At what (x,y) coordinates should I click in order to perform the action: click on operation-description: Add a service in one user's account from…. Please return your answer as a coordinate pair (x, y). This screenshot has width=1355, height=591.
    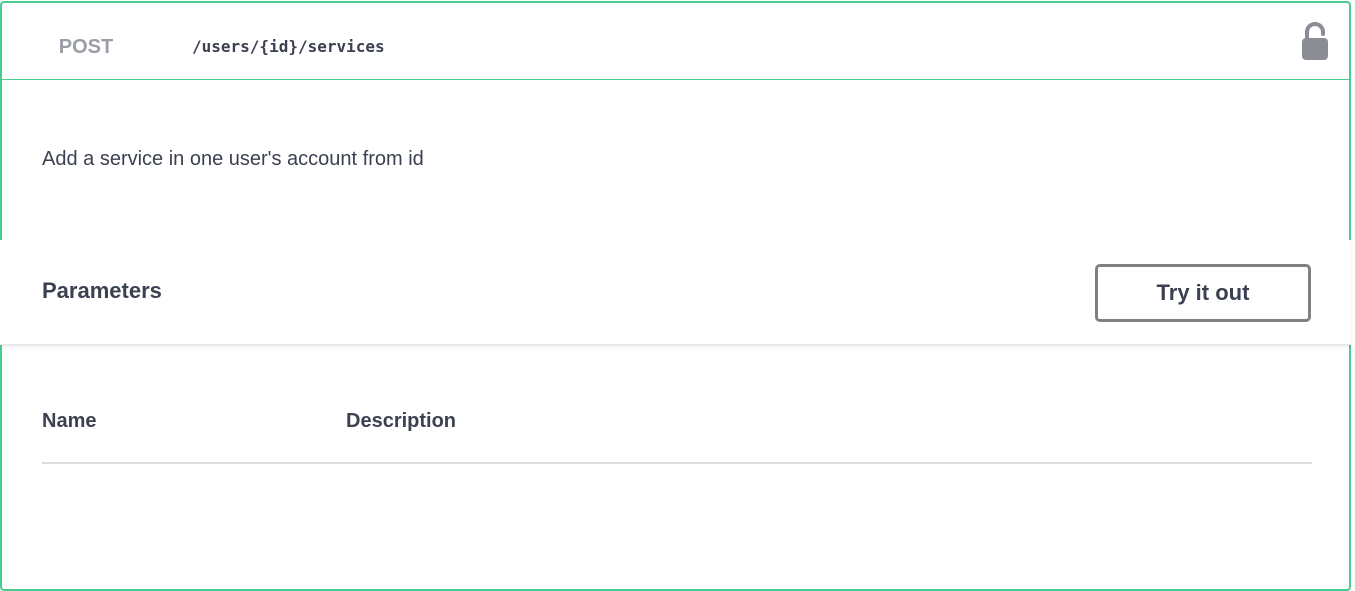
    Looking at the image, I should click on (233, 159).